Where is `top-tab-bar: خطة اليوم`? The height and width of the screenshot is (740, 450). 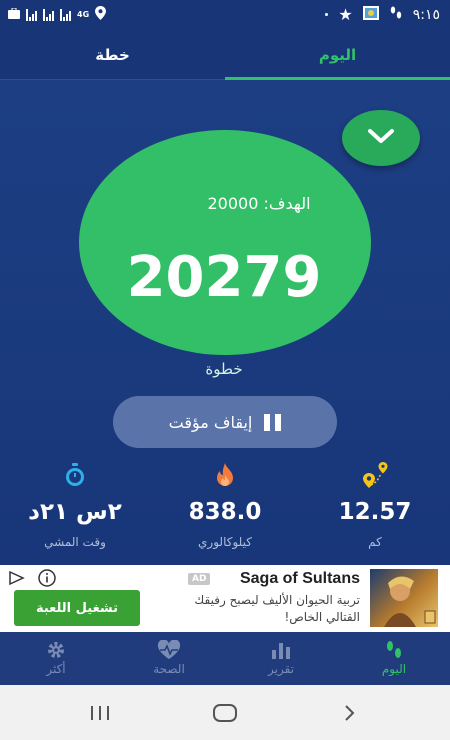
top-tab-bar: خطة اليوم is located at coordinates (225, 55).